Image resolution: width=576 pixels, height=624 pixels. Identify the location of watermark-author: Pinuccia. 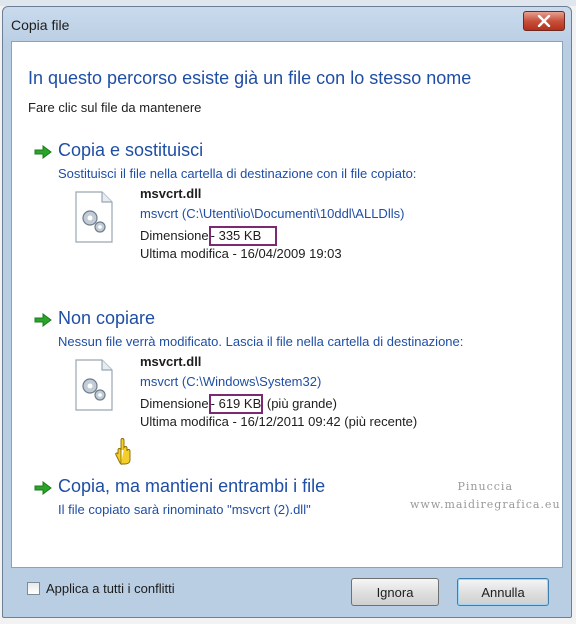
(485, 486).